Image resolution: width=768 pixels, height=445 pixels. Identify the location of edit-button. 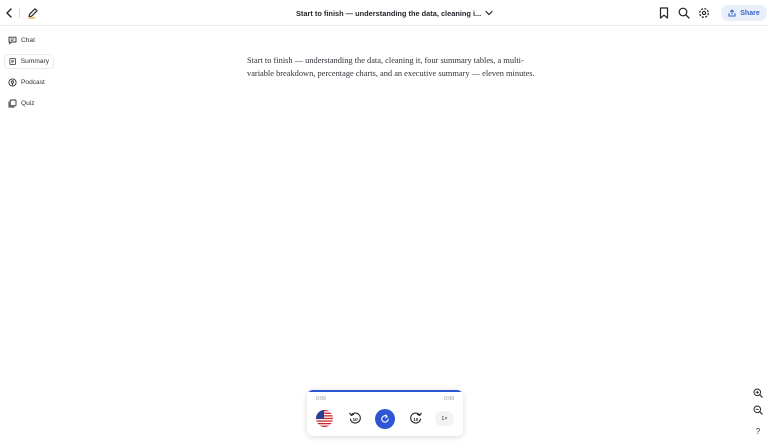
(33, 13).